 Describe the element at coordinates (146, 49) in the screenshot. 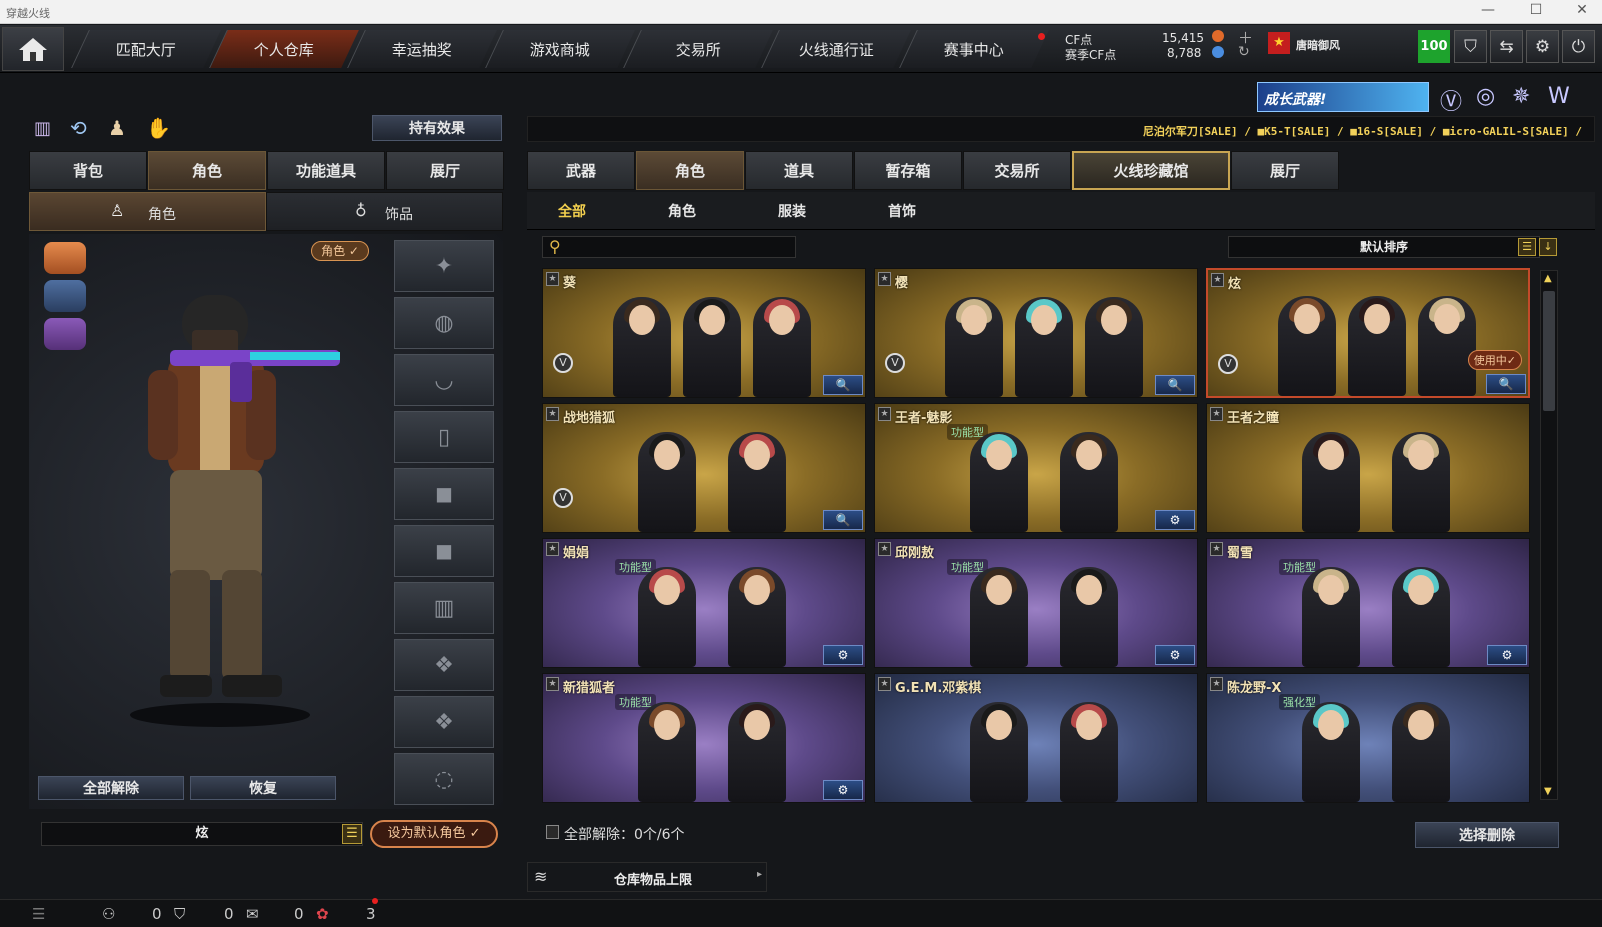

I see `nav-tab-0: 匹配大厅` at that location.